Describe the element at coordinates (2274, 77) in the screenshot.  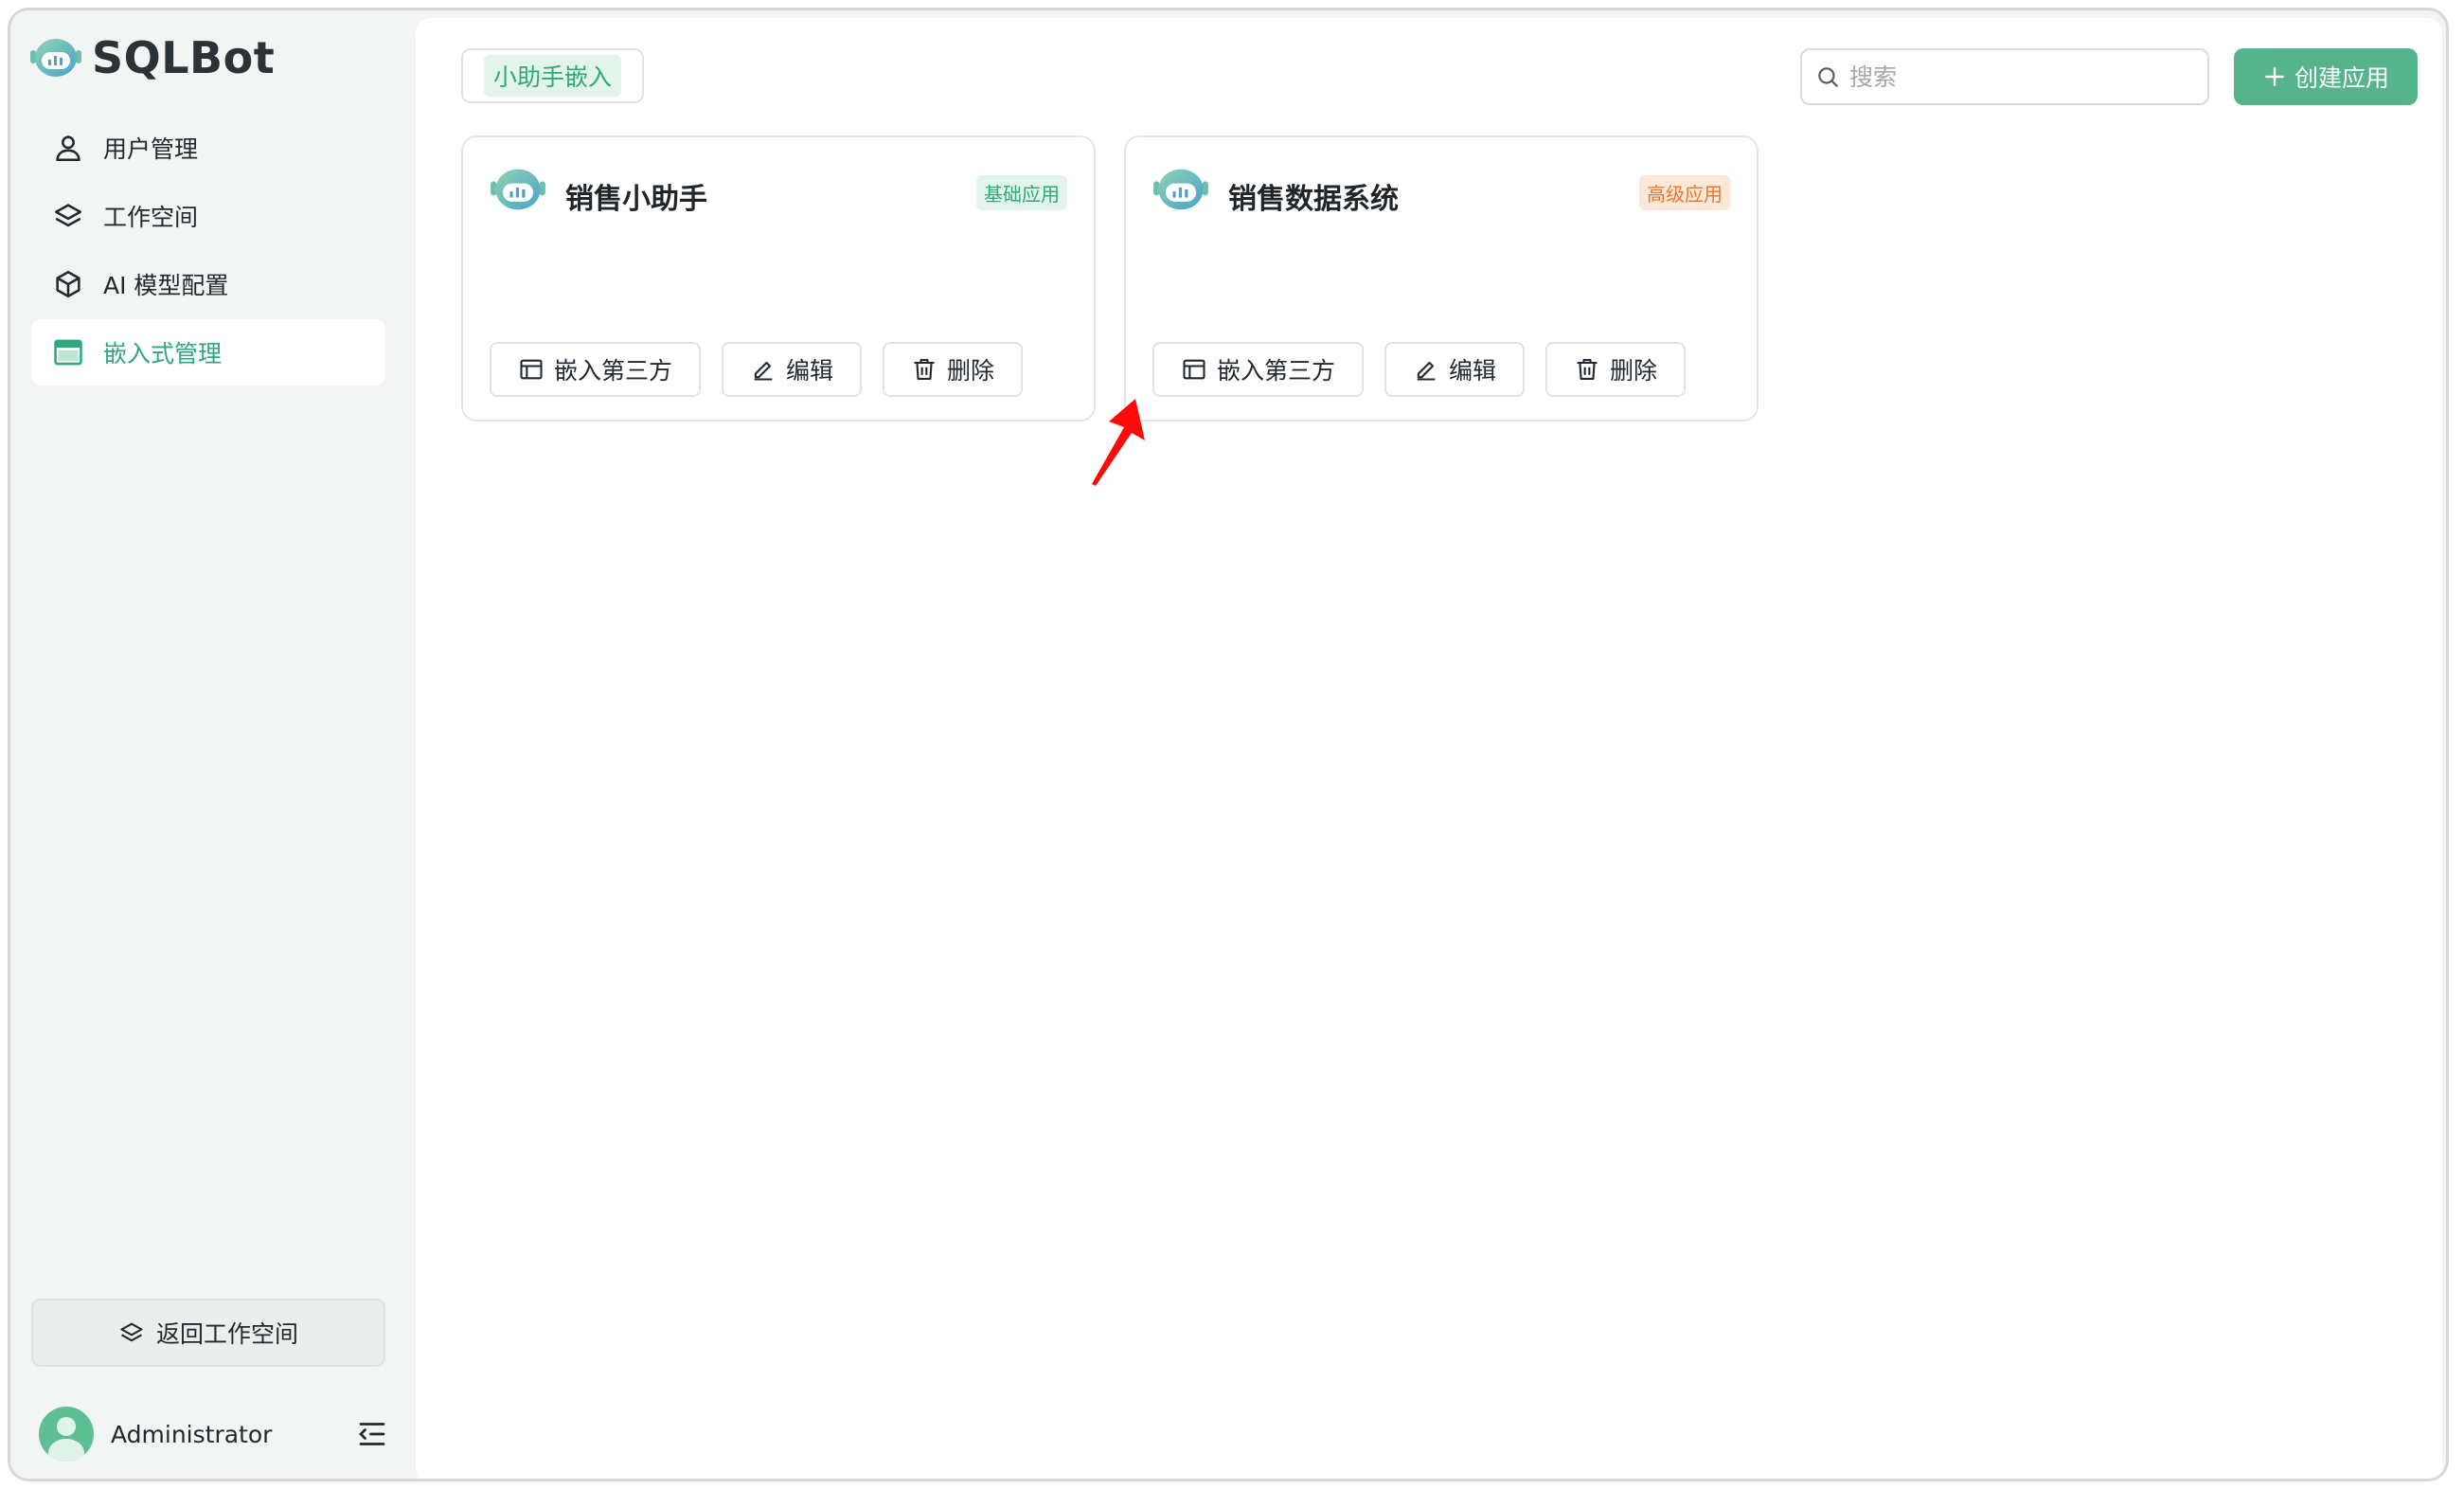
I see `plus-icon` at that location.